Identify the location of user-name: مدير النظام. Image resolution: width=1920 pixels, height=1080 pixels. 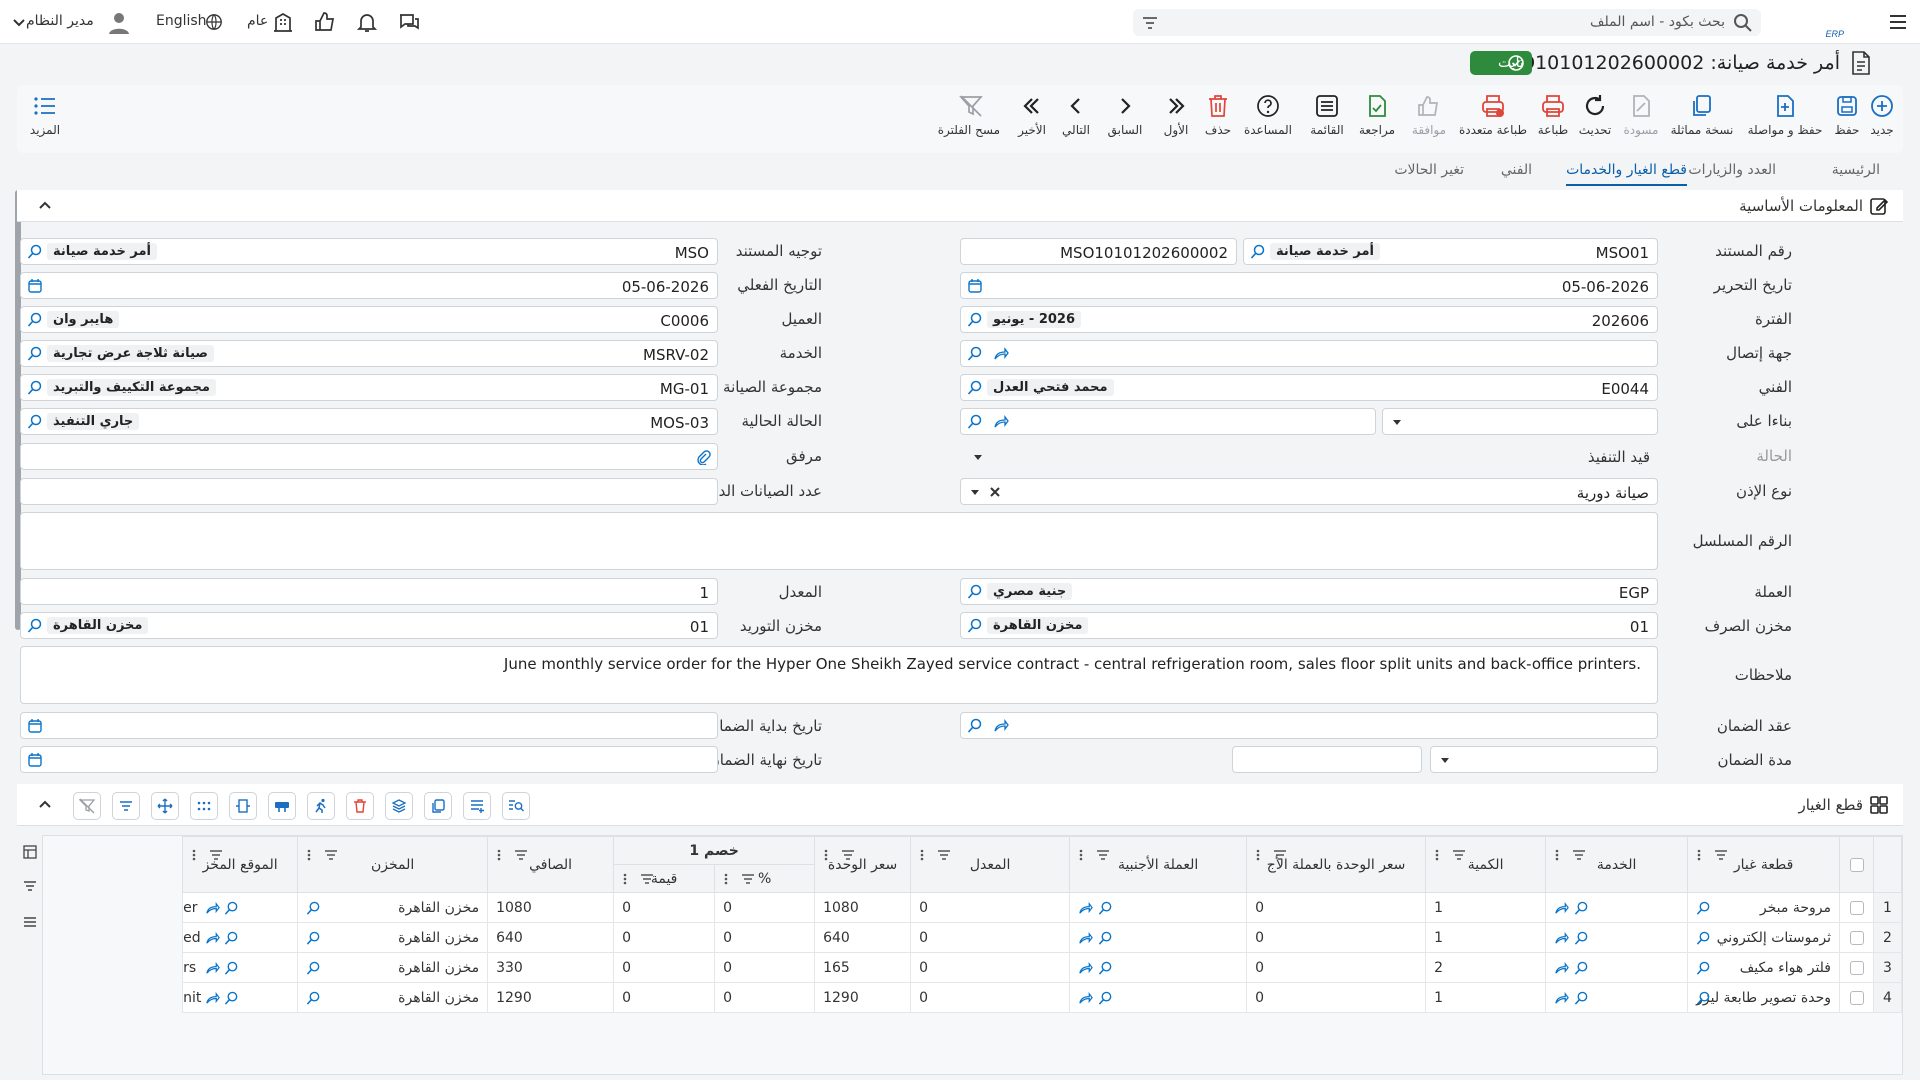
(60, 21).